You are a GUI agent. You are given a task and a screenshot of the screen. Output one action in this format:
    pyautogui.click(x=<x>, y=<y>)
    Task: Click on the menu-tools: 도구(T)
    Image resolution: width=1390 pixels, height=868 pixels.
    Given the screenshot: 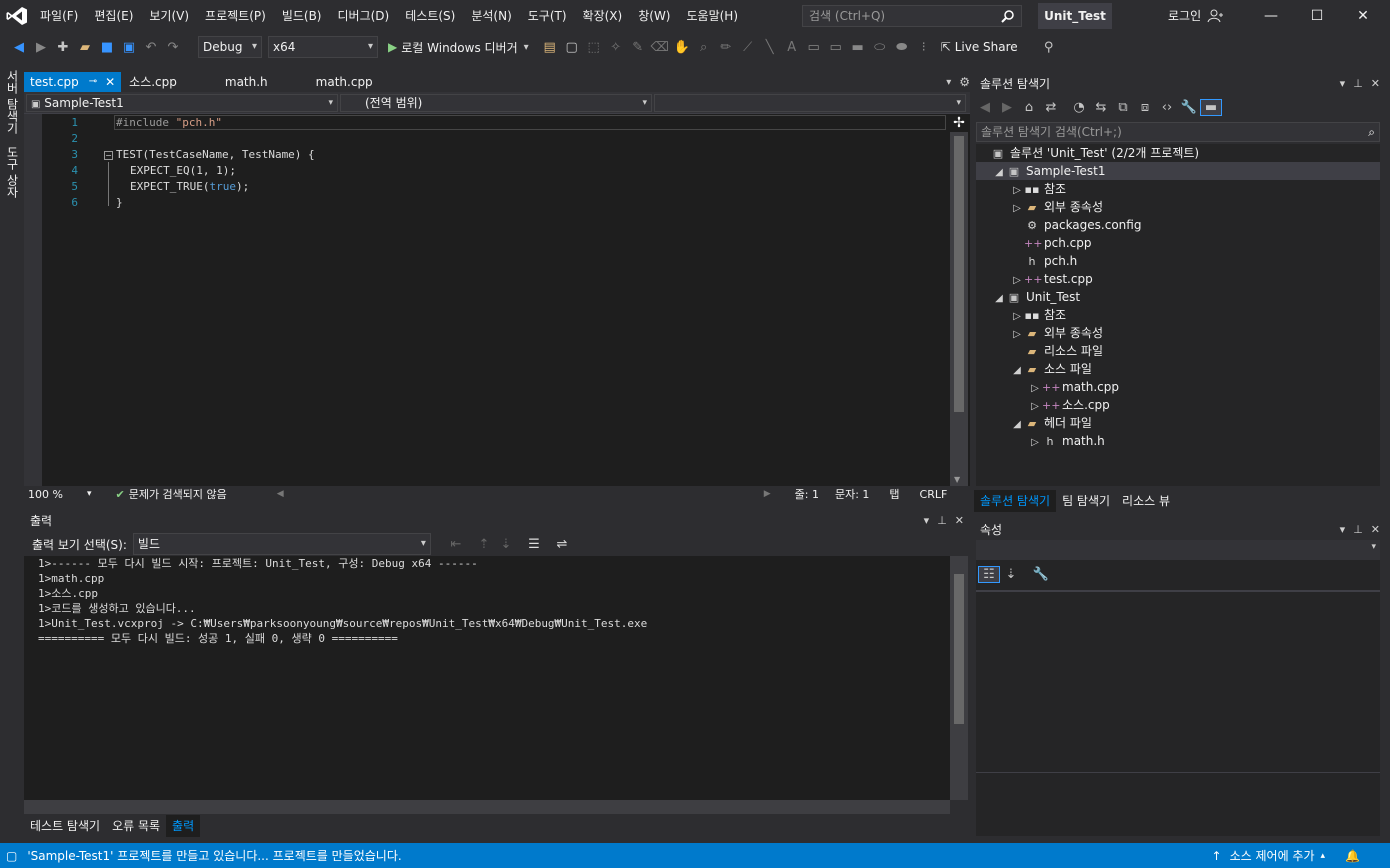 What is the action you would take?
    pyautogui.click(x=547, y=16)
    